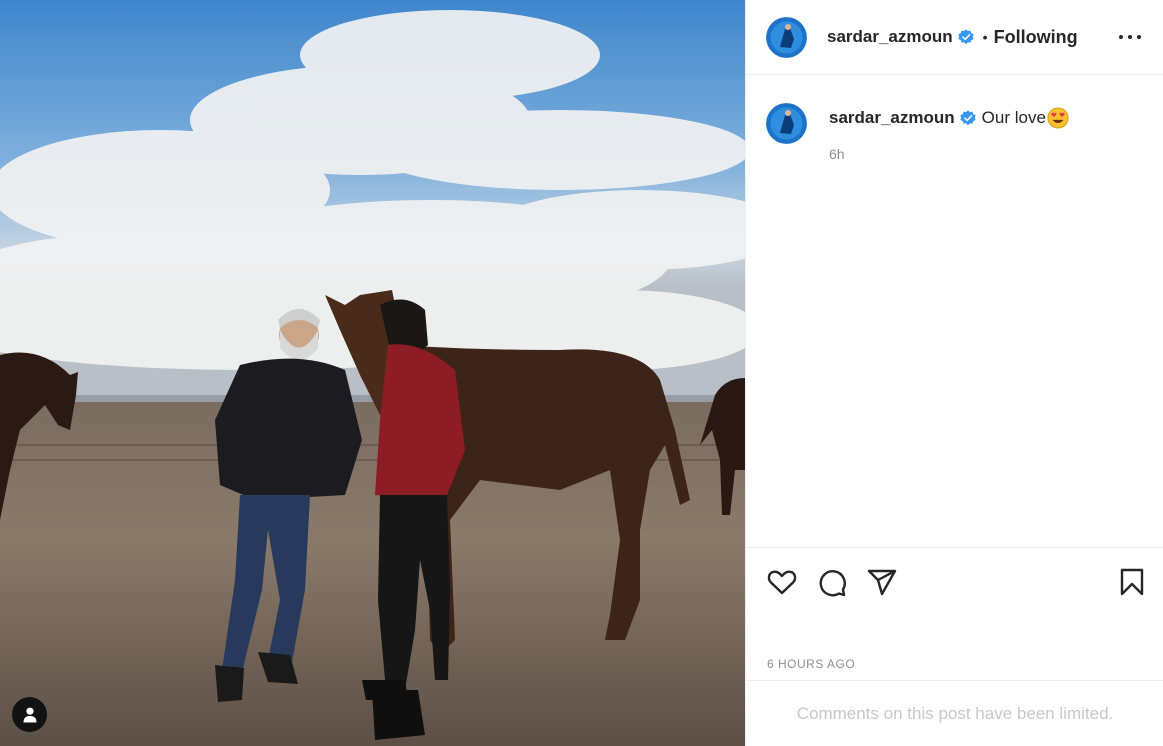 The image size is (1163, 746). I want to click on post-timestamp: 6 HOURS AGO, so click(811, 664).